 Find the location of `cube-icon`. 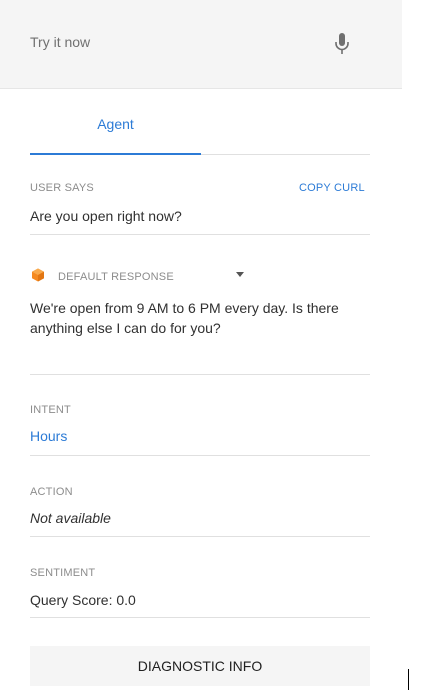

cube-icon is located at coordinates (38, 275).